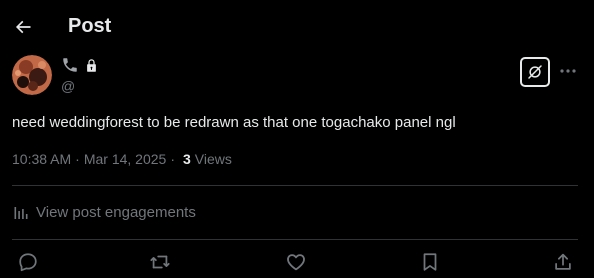 The height and width of the screenshot is (278, 594). I want to click on views-count: 3, so click(187, 159).